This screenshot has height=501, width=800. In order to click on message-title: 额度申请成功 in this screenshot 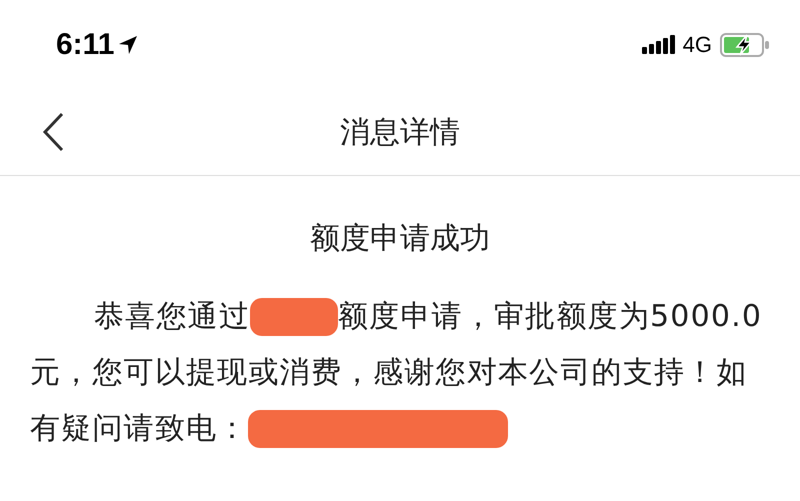, I will do `click(400, 239)`.